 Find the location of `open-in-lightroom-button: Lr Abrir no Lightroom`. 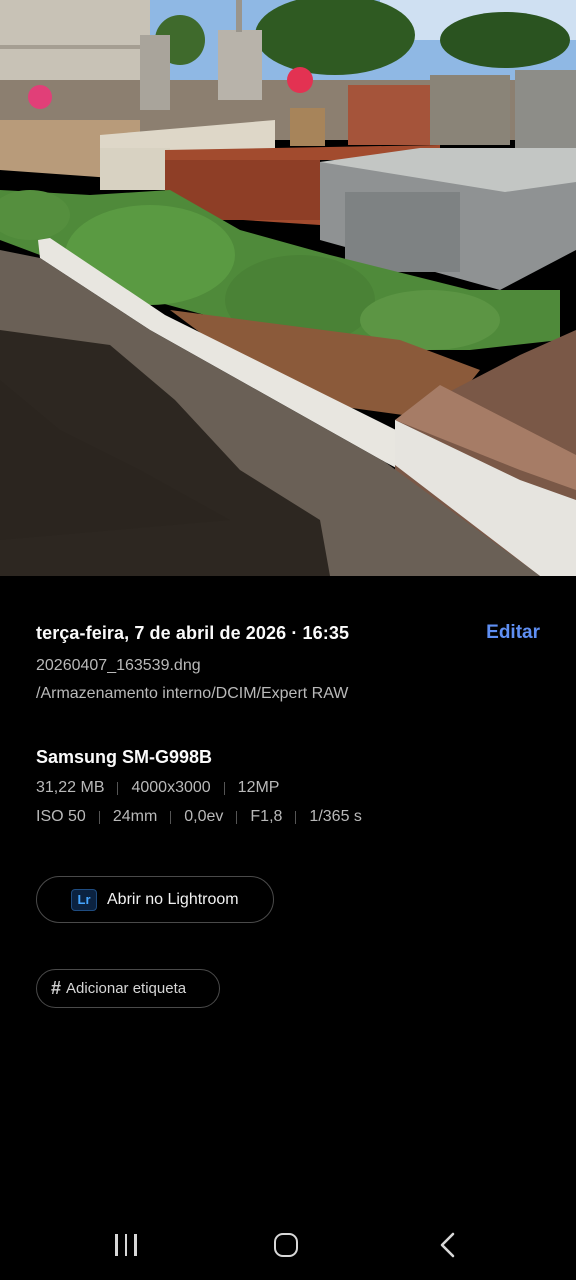

open-in-lightroom-button: Lr Abrir no Lightroom is located at coordinates (155, 899).